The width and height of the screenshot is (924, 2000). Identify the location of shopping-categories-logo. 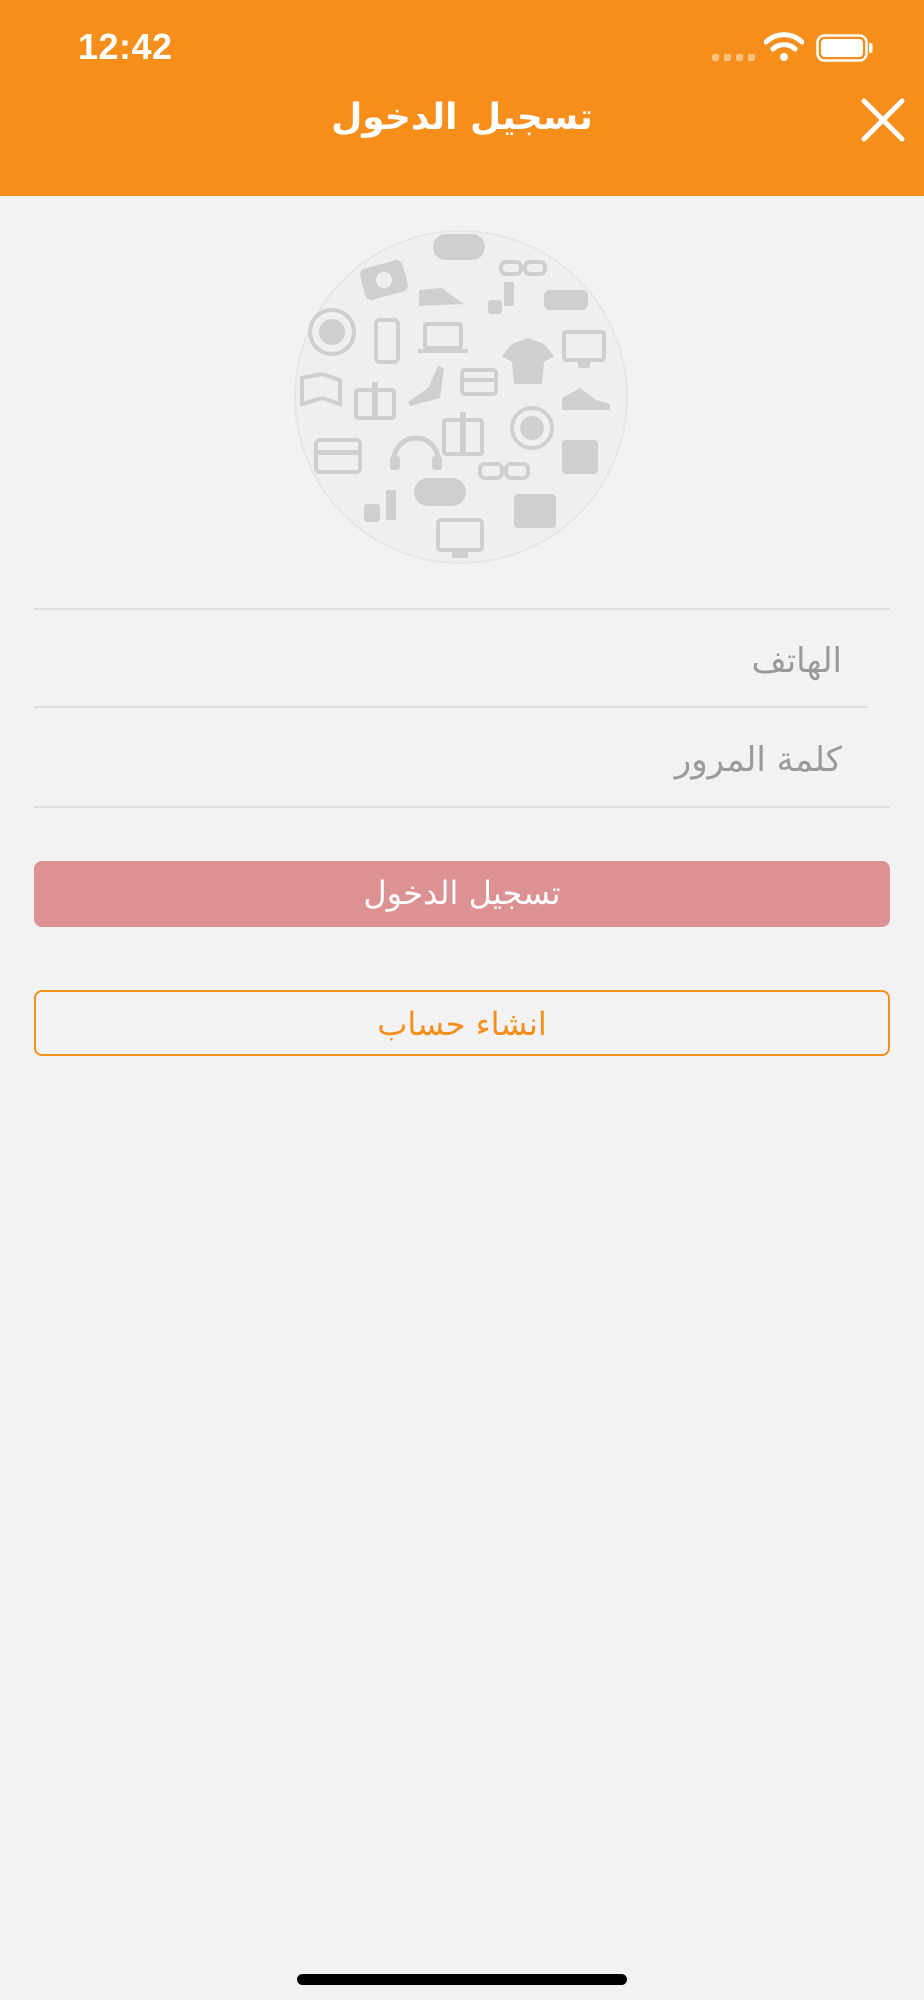
(461, 397).